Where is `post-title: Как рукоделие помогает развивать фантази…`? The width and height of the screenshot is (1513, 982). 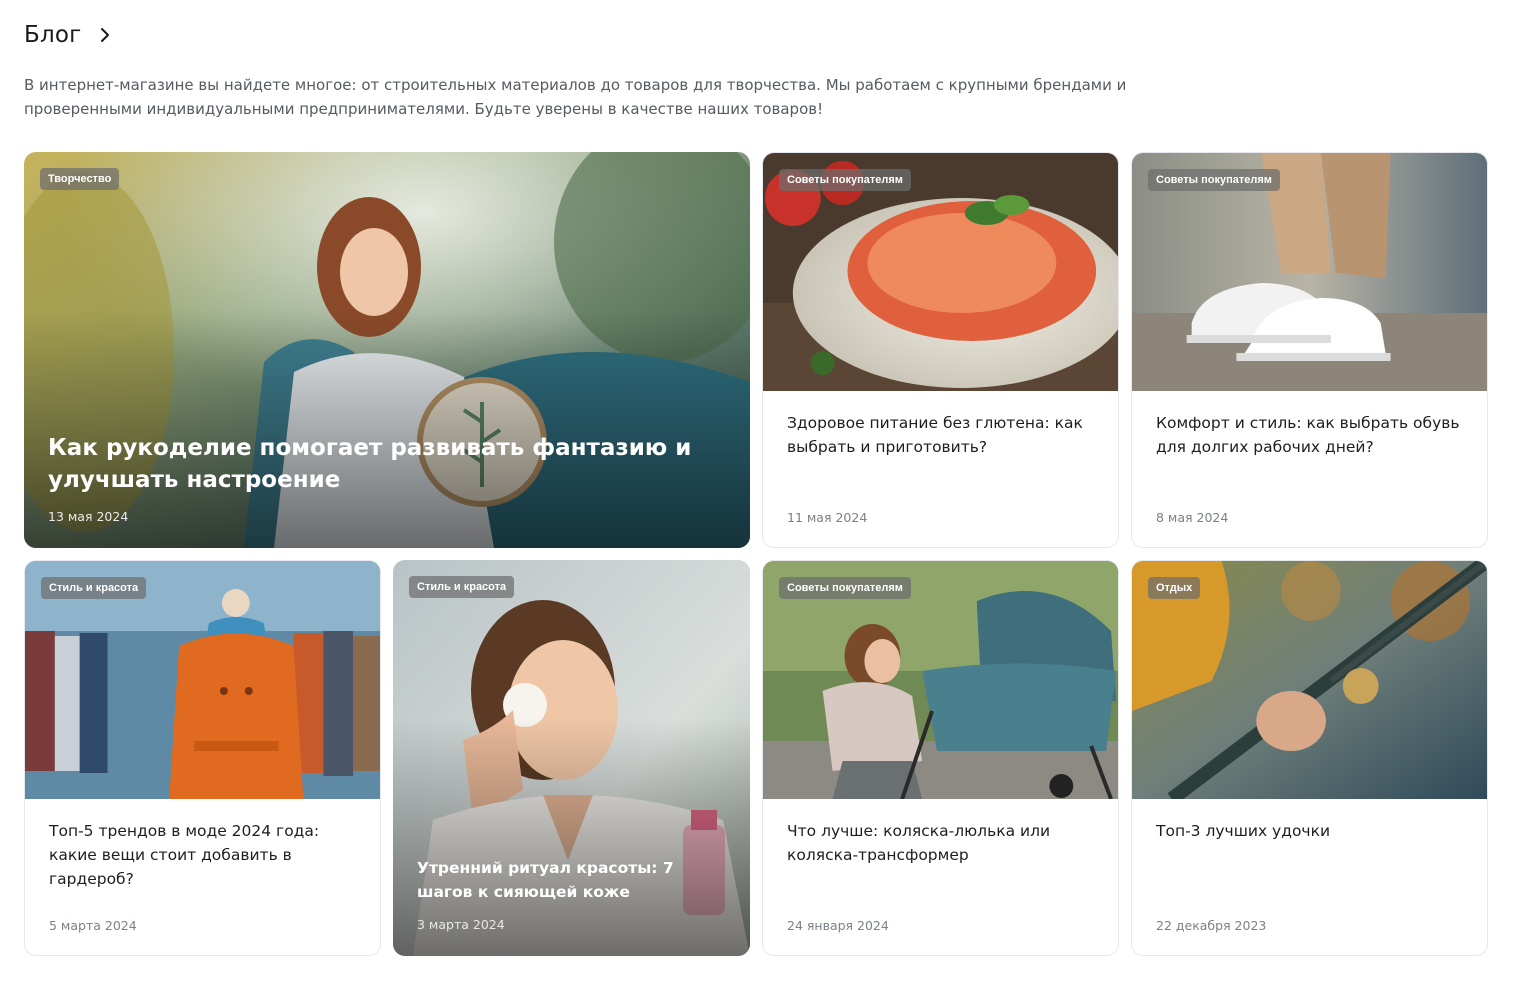
post-title: Как рукоделие помогает развивать фантази… is located at coordinates (370, 464).